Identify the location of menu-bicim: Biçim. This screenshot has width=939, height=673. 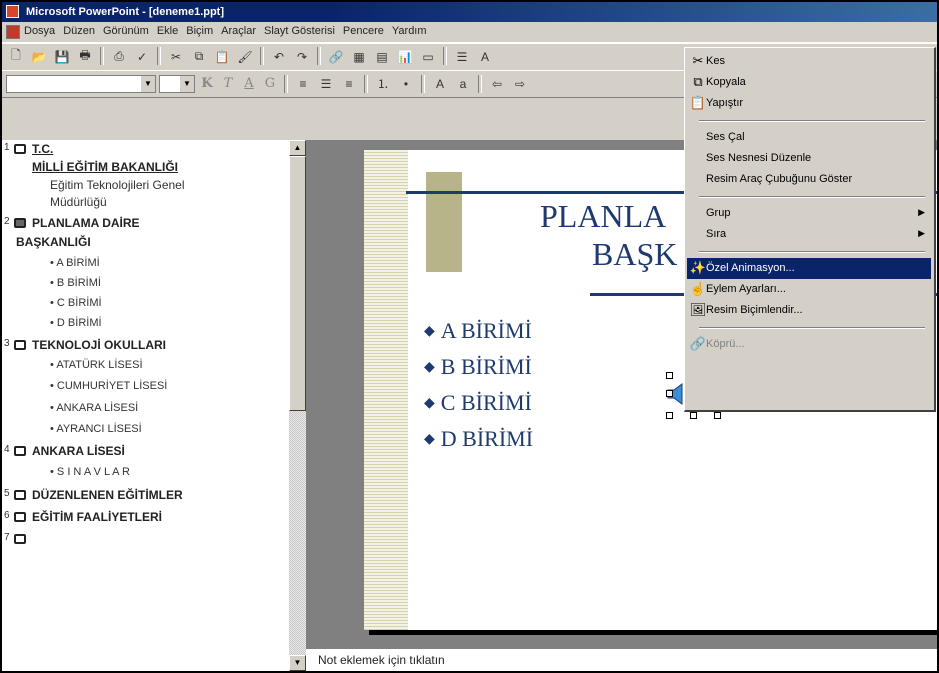
(199, 31).